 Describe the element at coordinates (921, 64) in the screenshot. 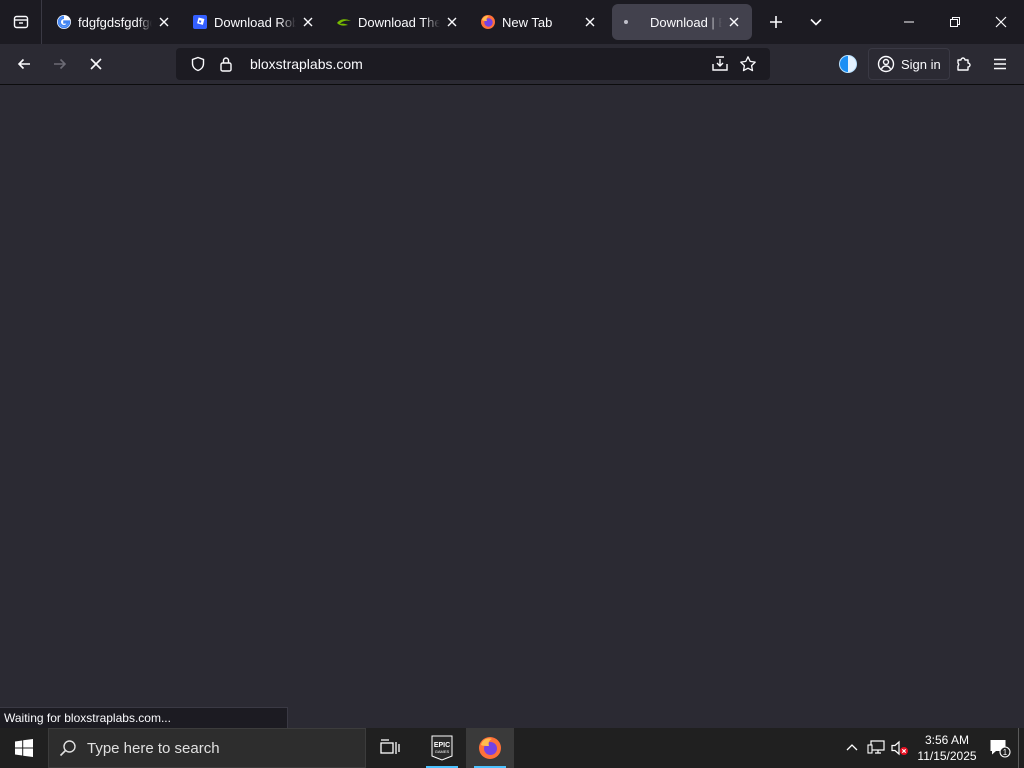

I see `sign-in-label: Sign in` at that location.